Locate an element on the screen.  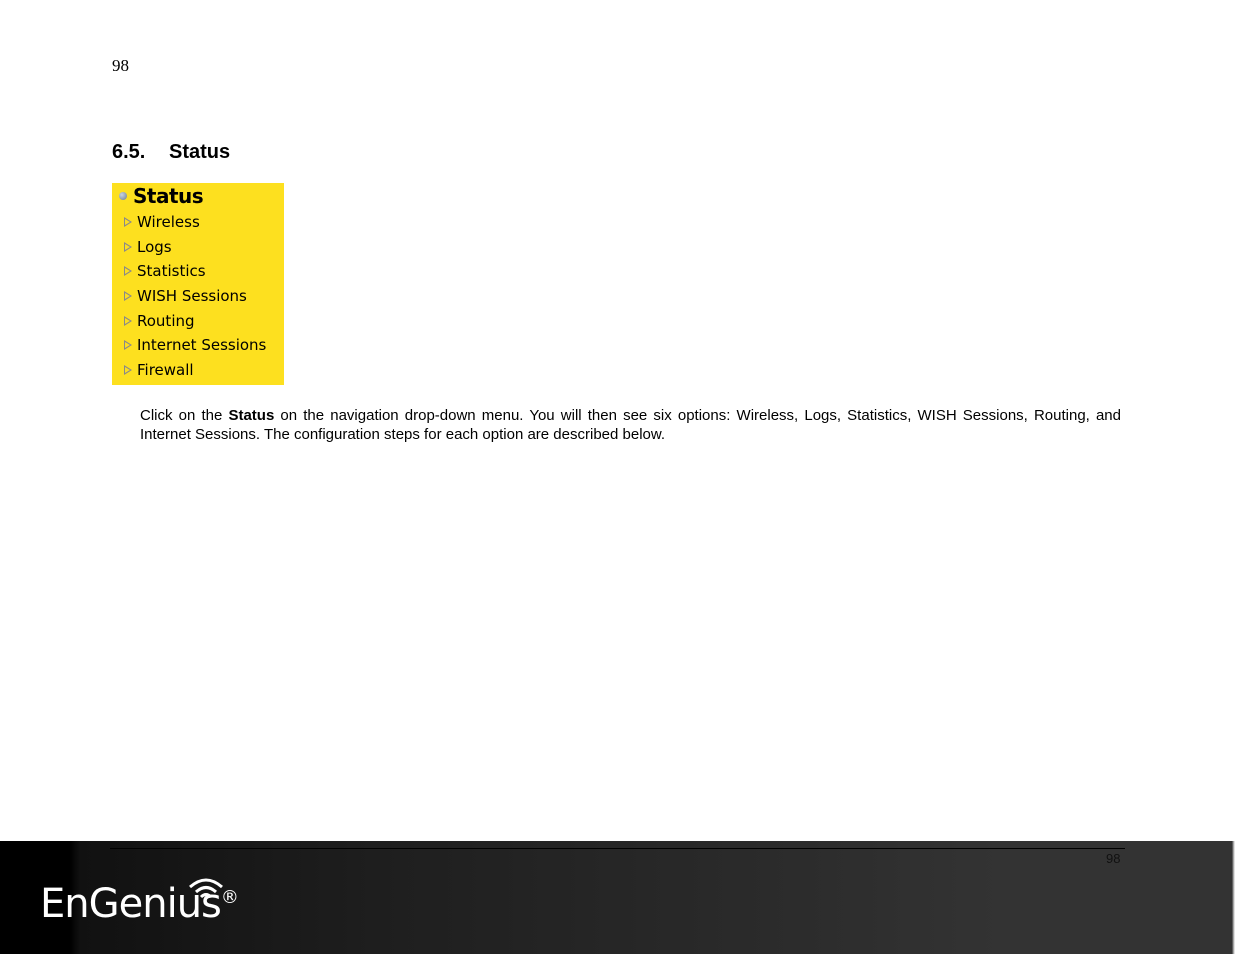
section-heading: 6.5. Status is located at coordinates (171, 152).